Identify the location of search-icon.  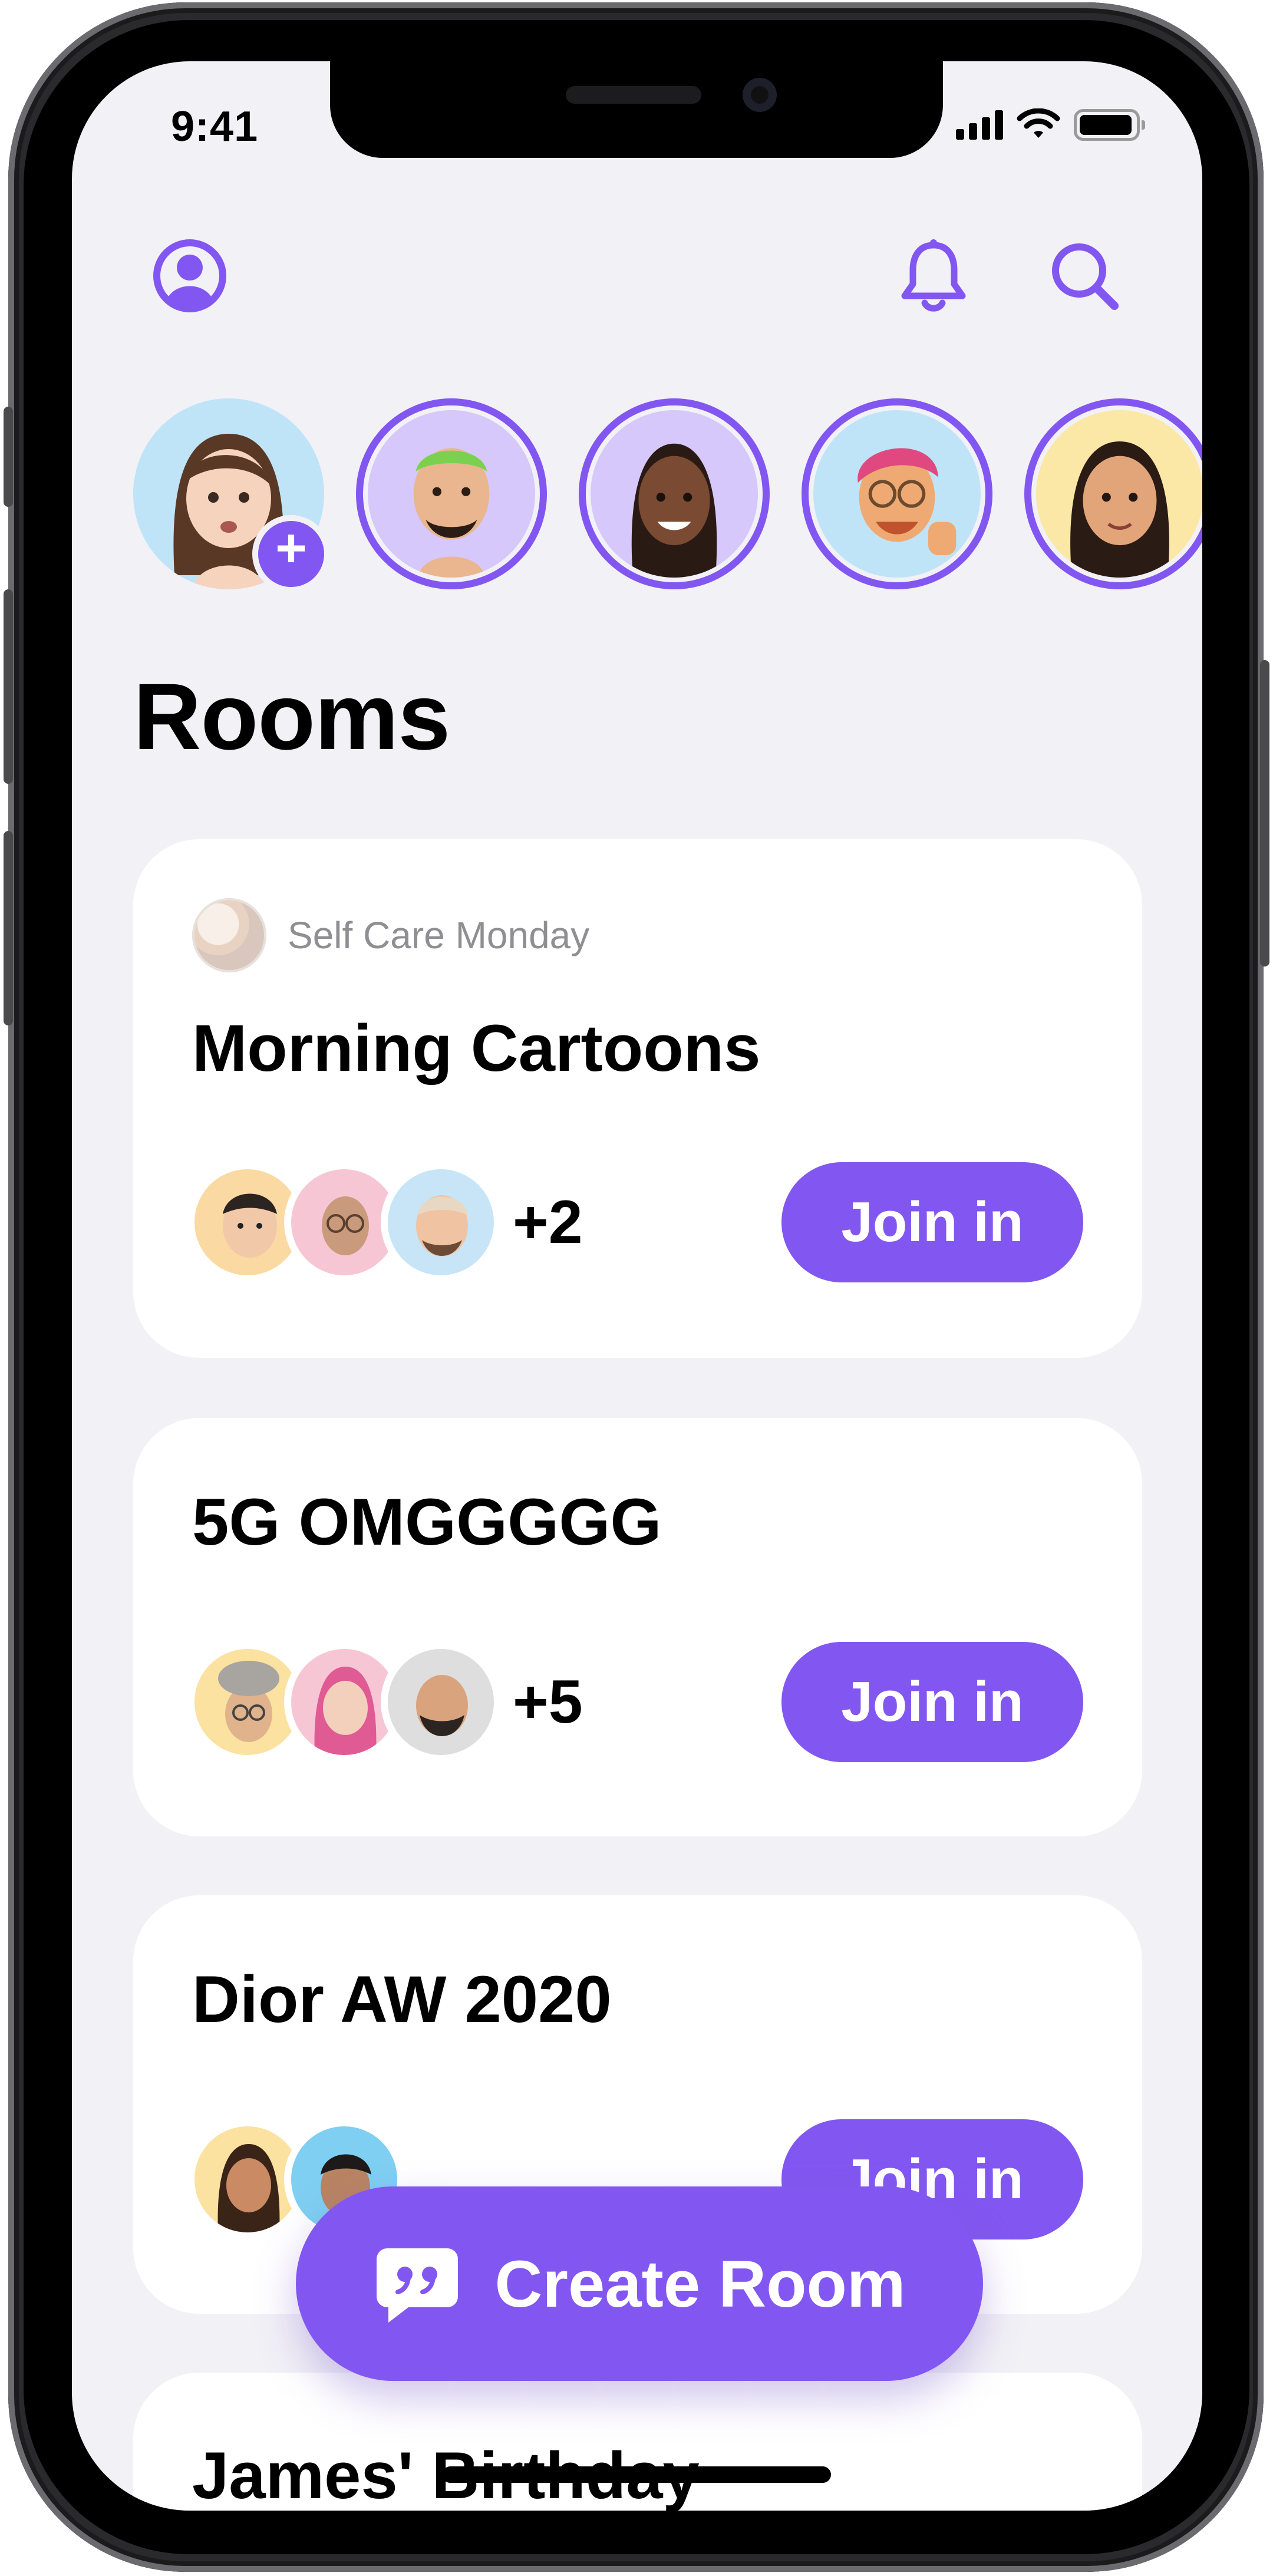
(1086, 276).